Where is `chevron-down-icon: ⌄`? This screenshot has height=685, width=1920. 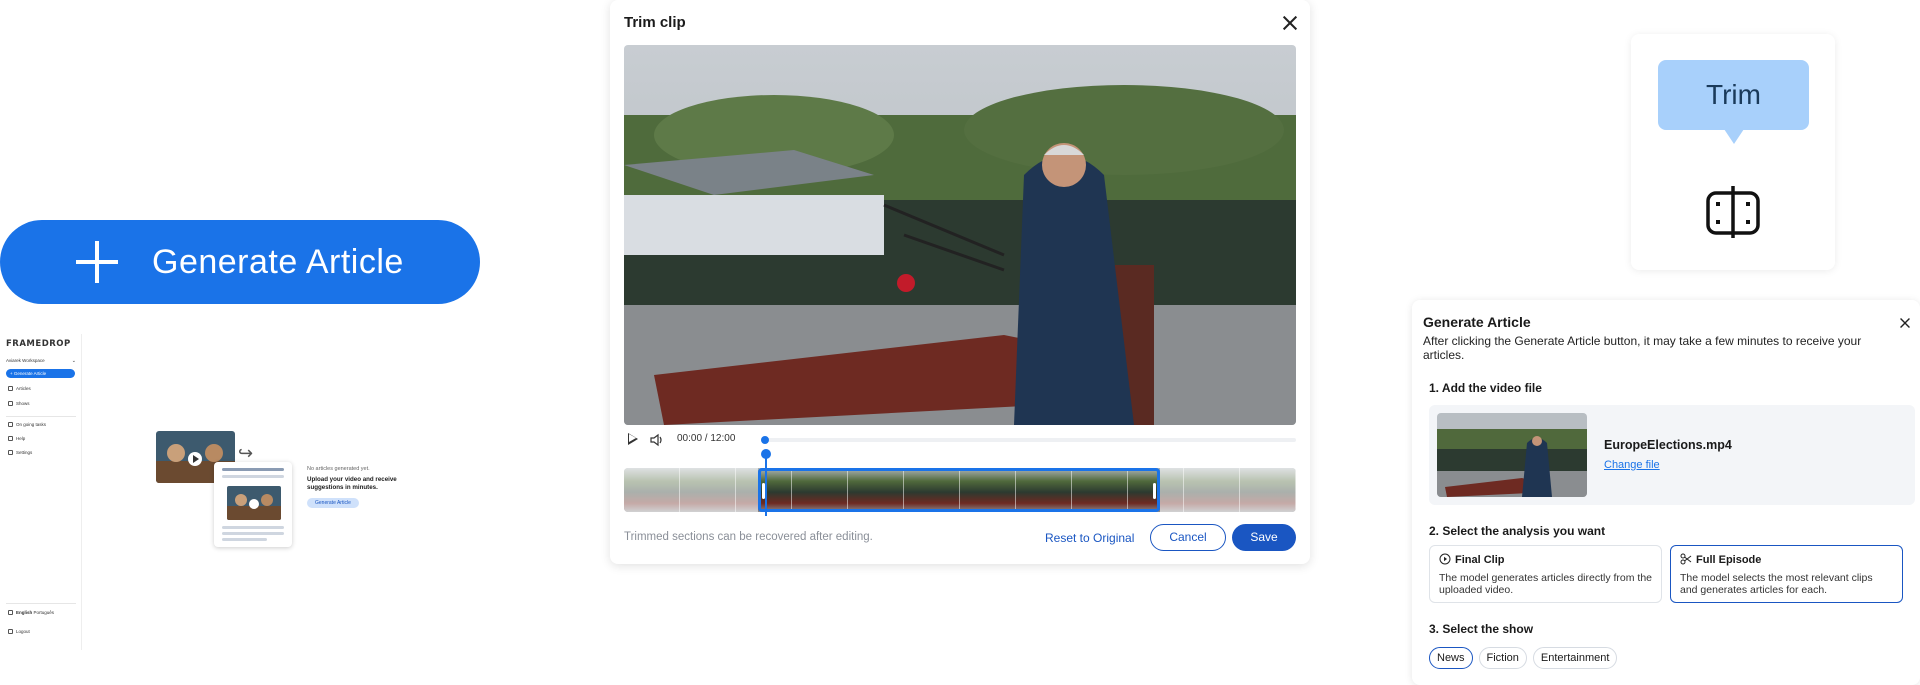
chevron-down-icon: ⌄ is located at coordinates (73, 361).